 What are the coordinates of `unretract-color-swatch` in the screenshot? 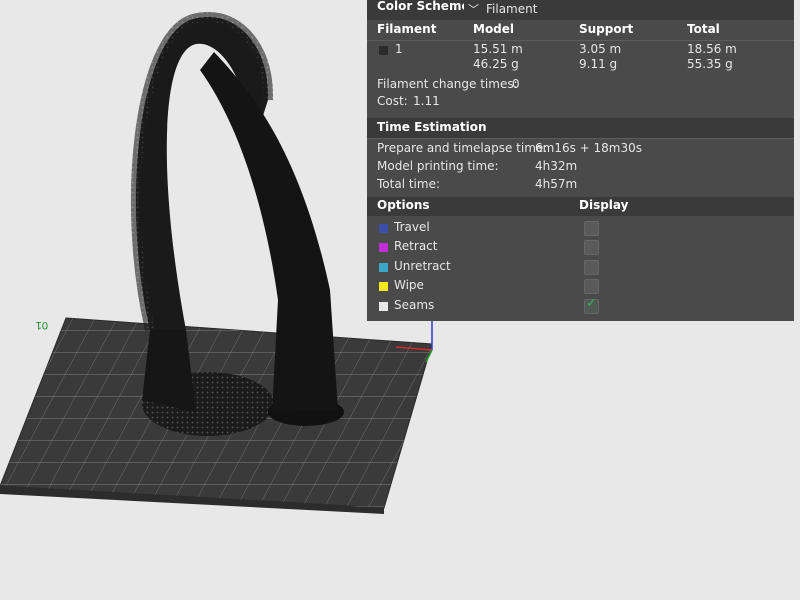 It's located at (383, 267).